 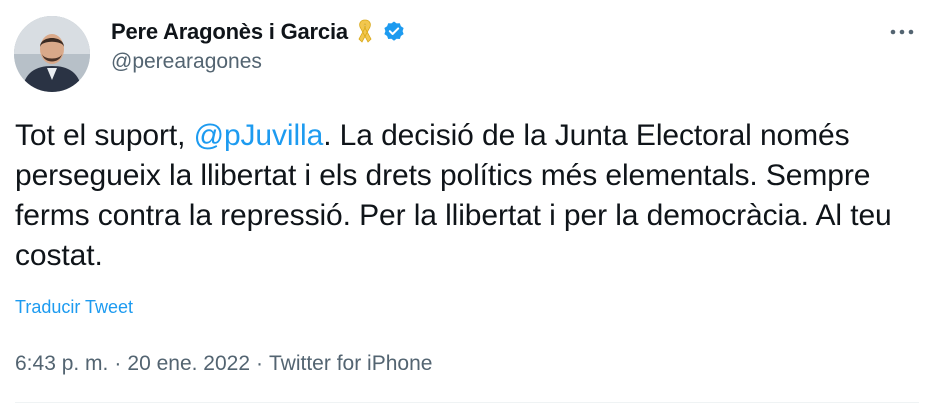 I want to click on verified-badge-icon, so click(x=394, y=32).